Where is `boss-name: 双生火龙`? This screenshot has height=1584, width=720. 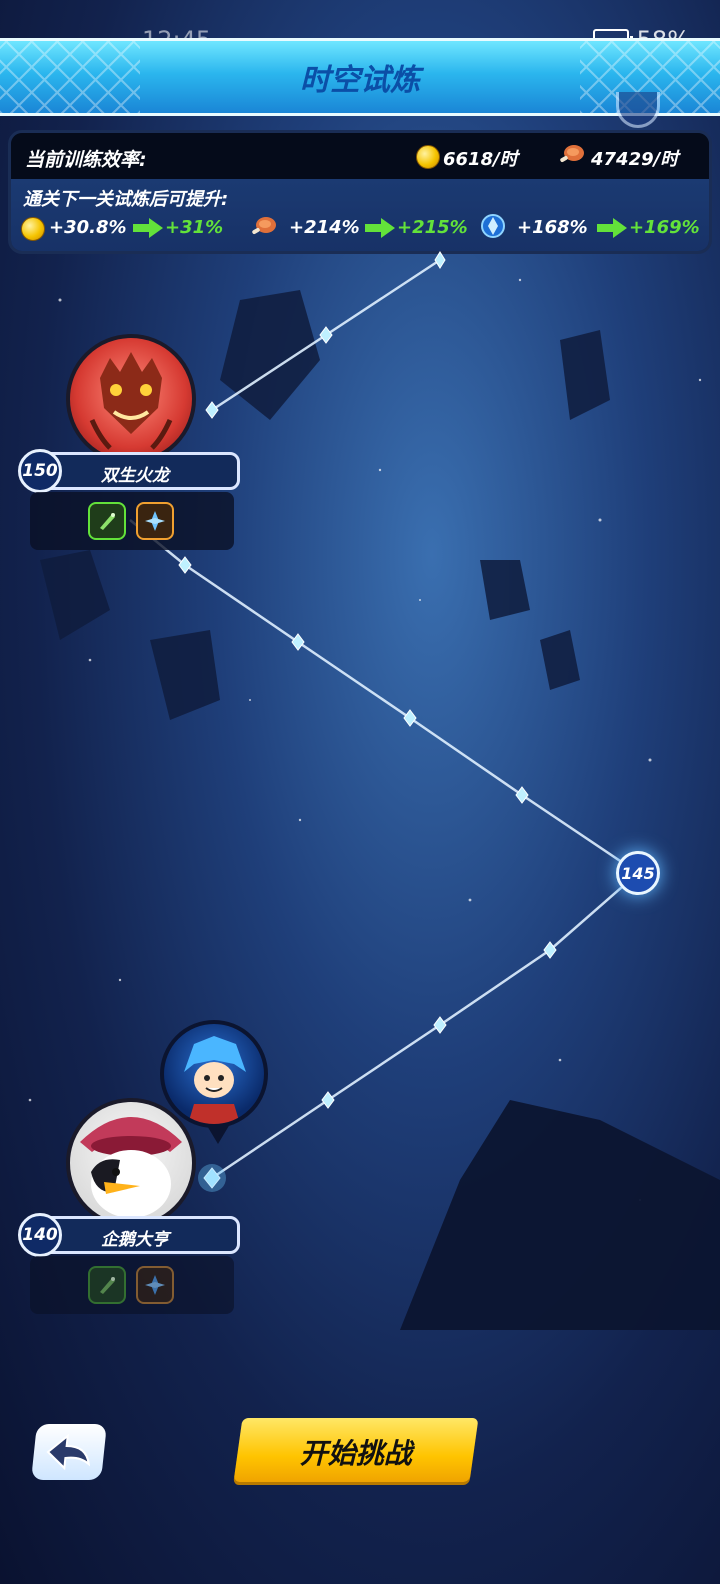 boss-name: 双生火龙 is located at coordinates (135, 476).